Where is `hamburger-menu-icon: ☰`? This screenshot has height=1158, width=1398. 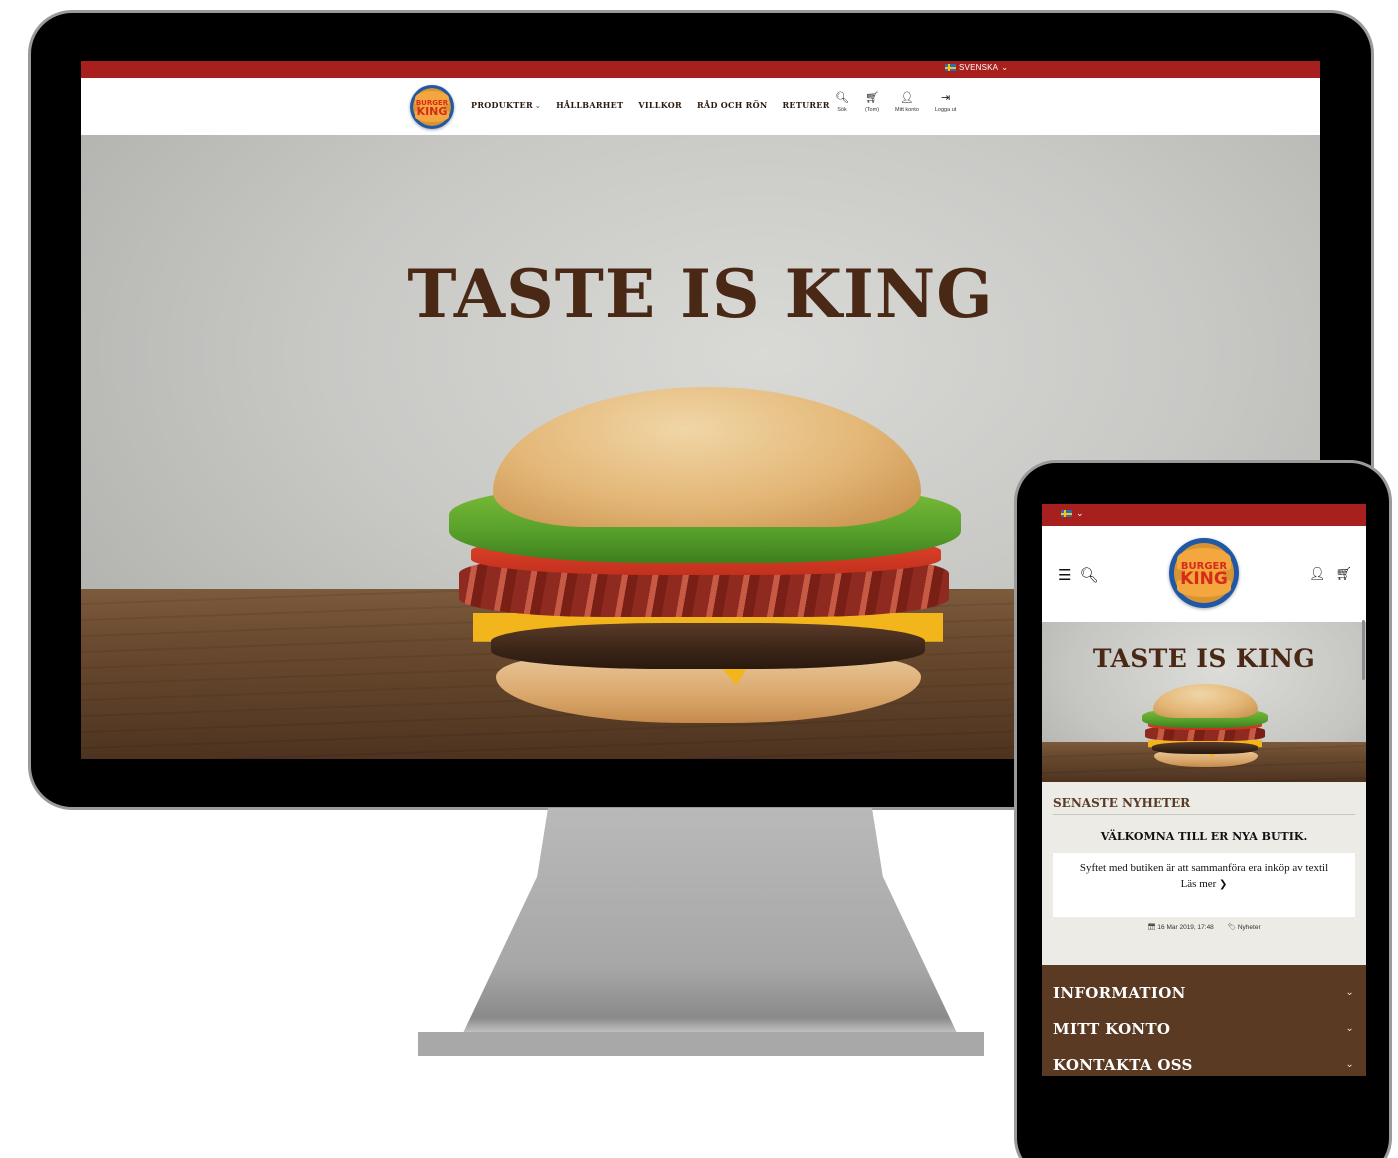 hamburger-menu-icon: ☰ is located at coordinates (1064, 575).